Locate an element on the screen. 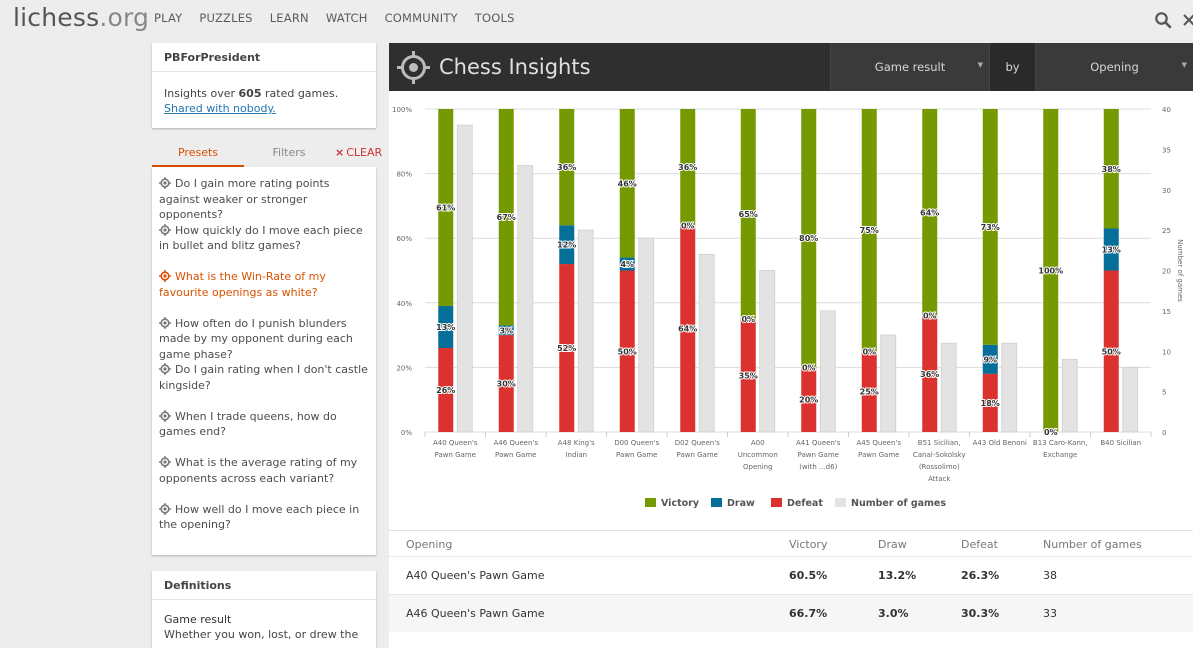 The height and width of the screenshot is (648, 1193). preset-label: When I trade queens, how do games end? is located at coordinates (248, 424).